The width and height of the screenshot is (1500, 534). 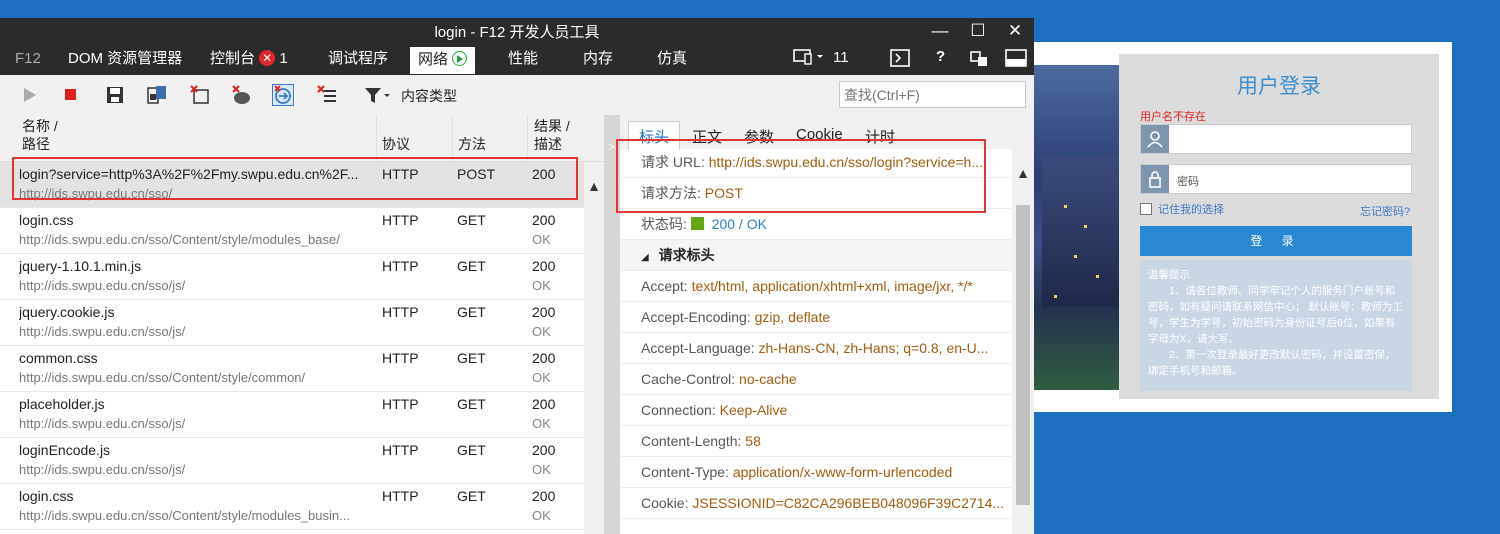 I want to click on tab-memory: 内存, so click(x=598, y=61).